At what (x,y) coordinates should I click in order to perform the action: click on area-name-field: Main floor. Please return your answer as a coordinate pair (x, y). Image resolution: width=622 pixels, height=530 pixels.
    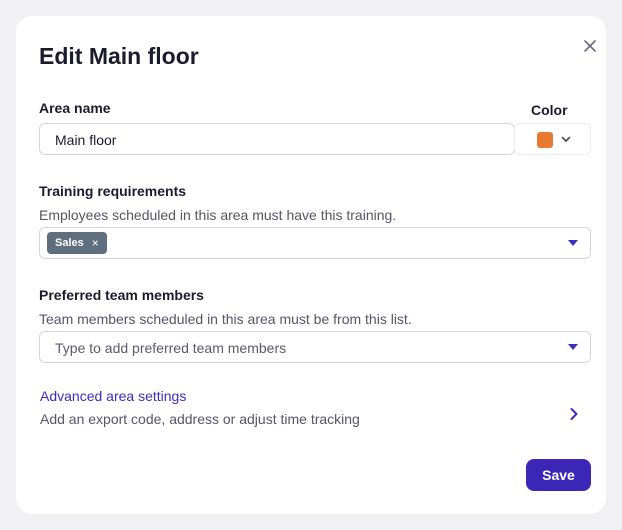
    Looking at the image, I should click on (277, 139).